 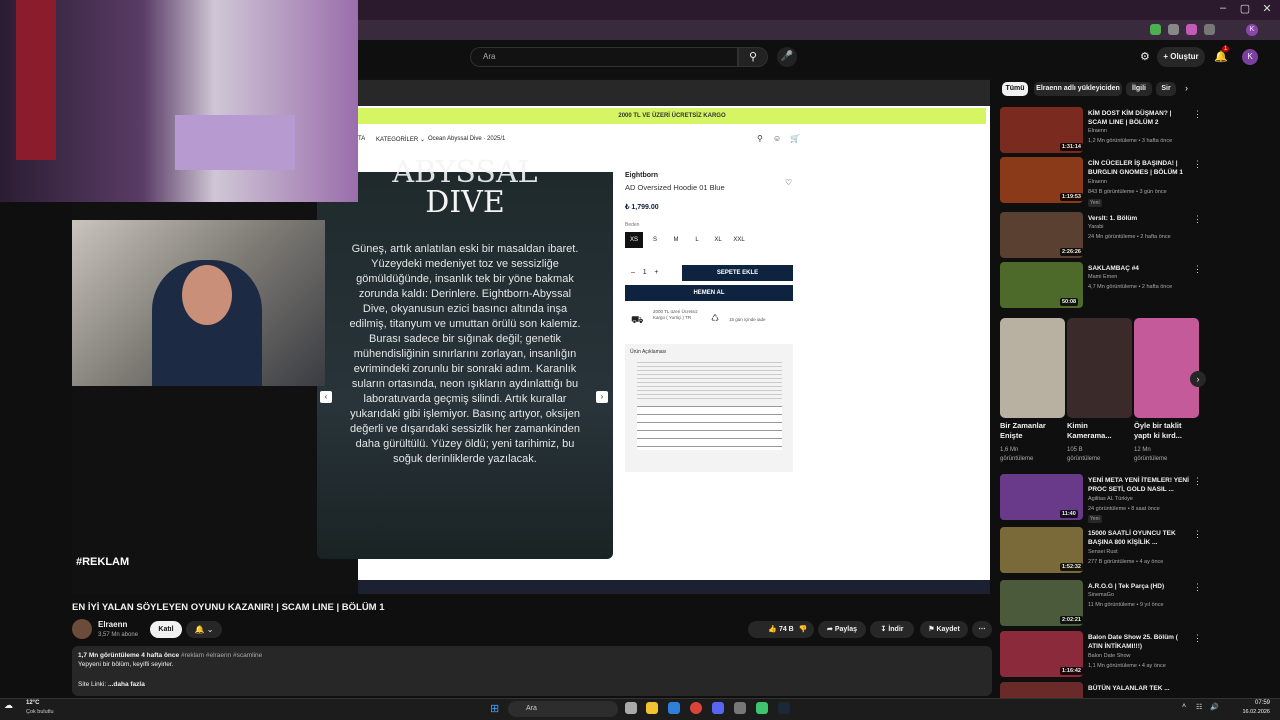 I want to click on create-button: + Oluştur, so click(x=1181, y=57).